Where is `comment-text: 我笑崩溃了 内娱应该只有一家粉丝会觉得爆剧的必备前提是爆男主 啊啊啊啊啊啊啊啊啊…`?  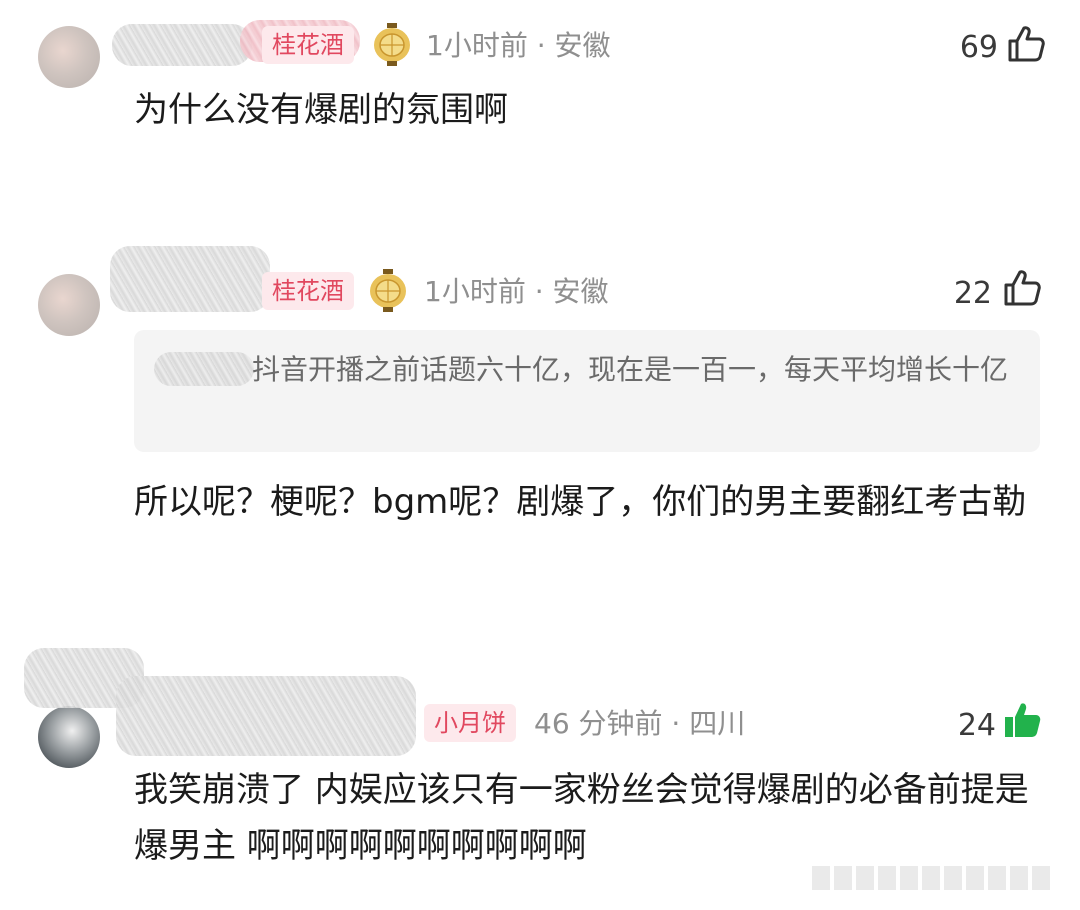 comment-text: 我笑崩溃了 内娱应该只有一家粉丝会觉得爆剧的必备前提是爆男主 啊啊啊啊啊啊啊啊啊… is located at coordinates (581, 818).